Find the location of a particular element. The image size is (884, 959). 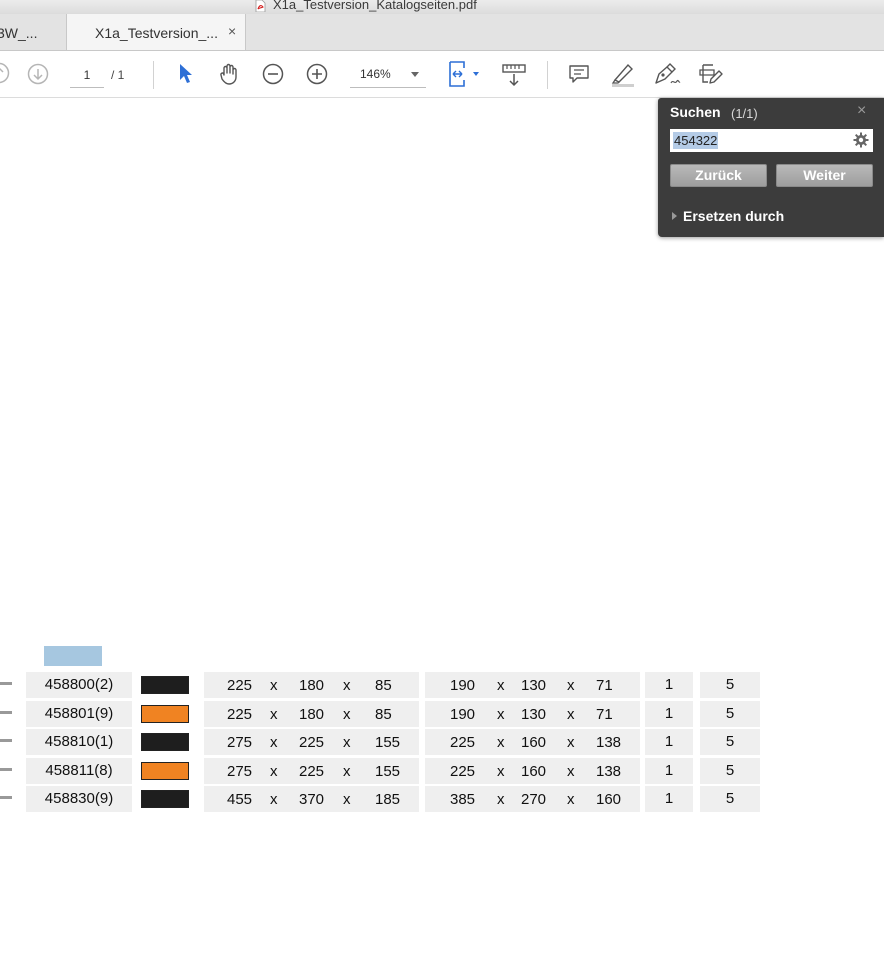

toolbar: / 1 146% is located at coordinates (442, 74).